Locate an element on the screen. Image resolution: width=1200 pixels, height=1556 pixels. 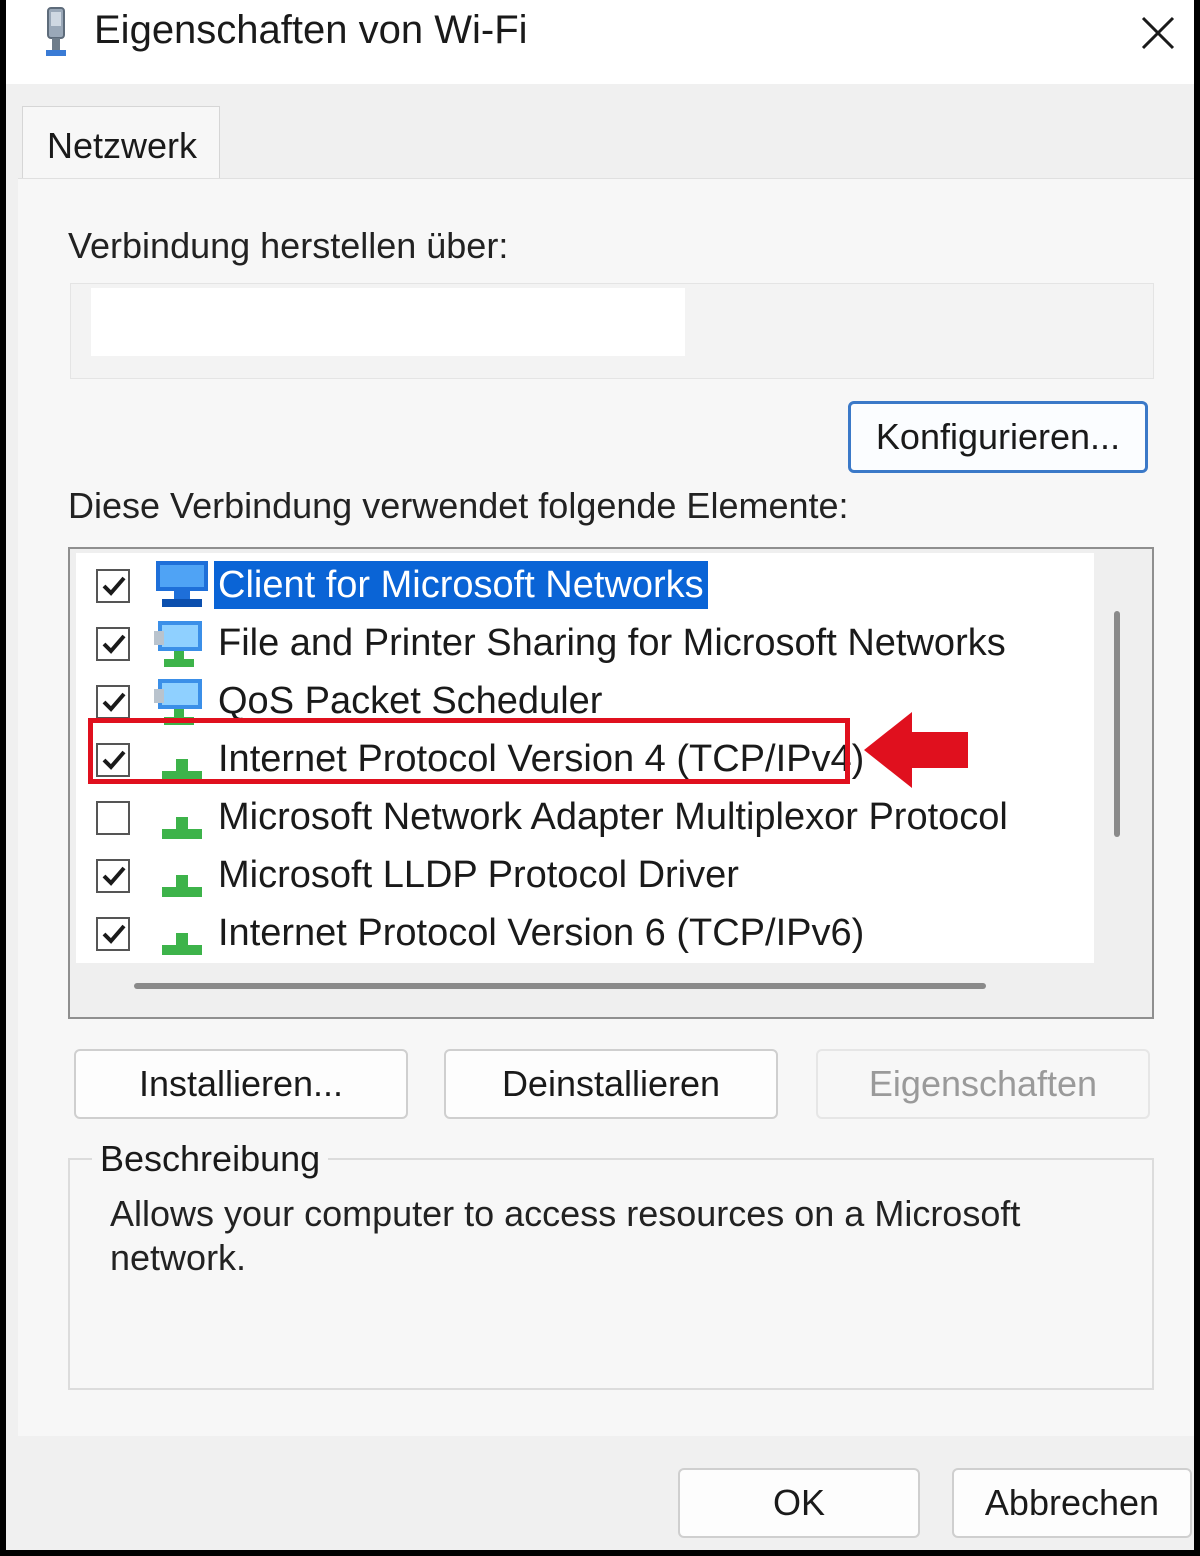
list-item: Internet Protocol Version 6 (TCP/IPv6) is located at coordinates (585, 933).